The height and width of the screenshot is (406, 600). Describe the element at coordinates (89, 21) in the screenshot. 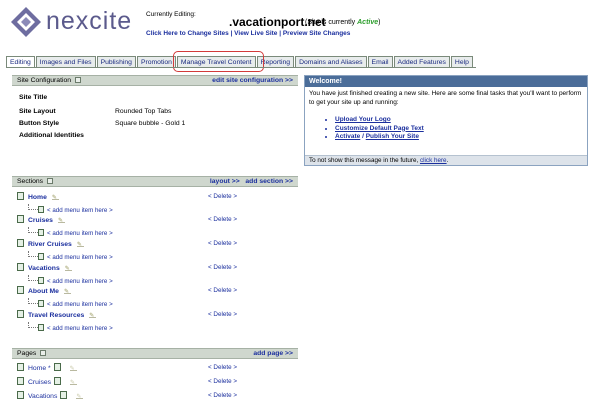

I see `logo-text: nexcite` at that location.